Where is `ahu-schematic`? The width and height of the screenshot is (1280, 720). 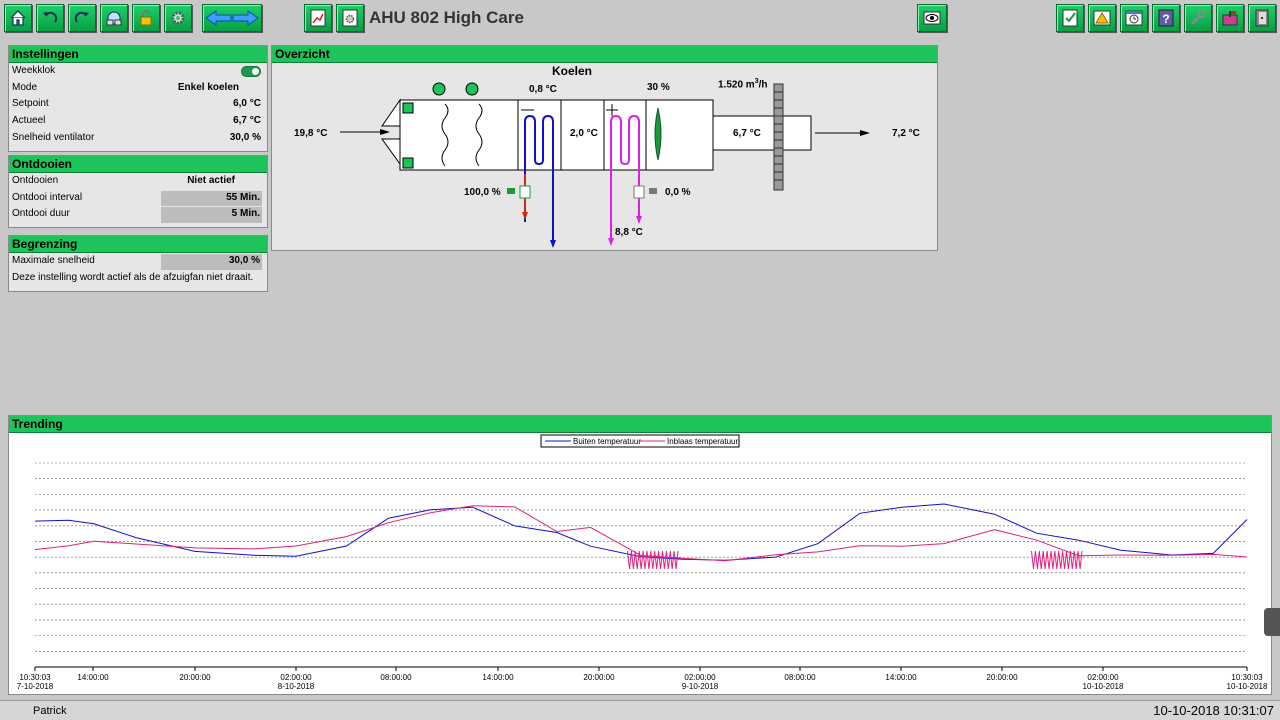
ahu-schematic is located at coordinates (605, 165).